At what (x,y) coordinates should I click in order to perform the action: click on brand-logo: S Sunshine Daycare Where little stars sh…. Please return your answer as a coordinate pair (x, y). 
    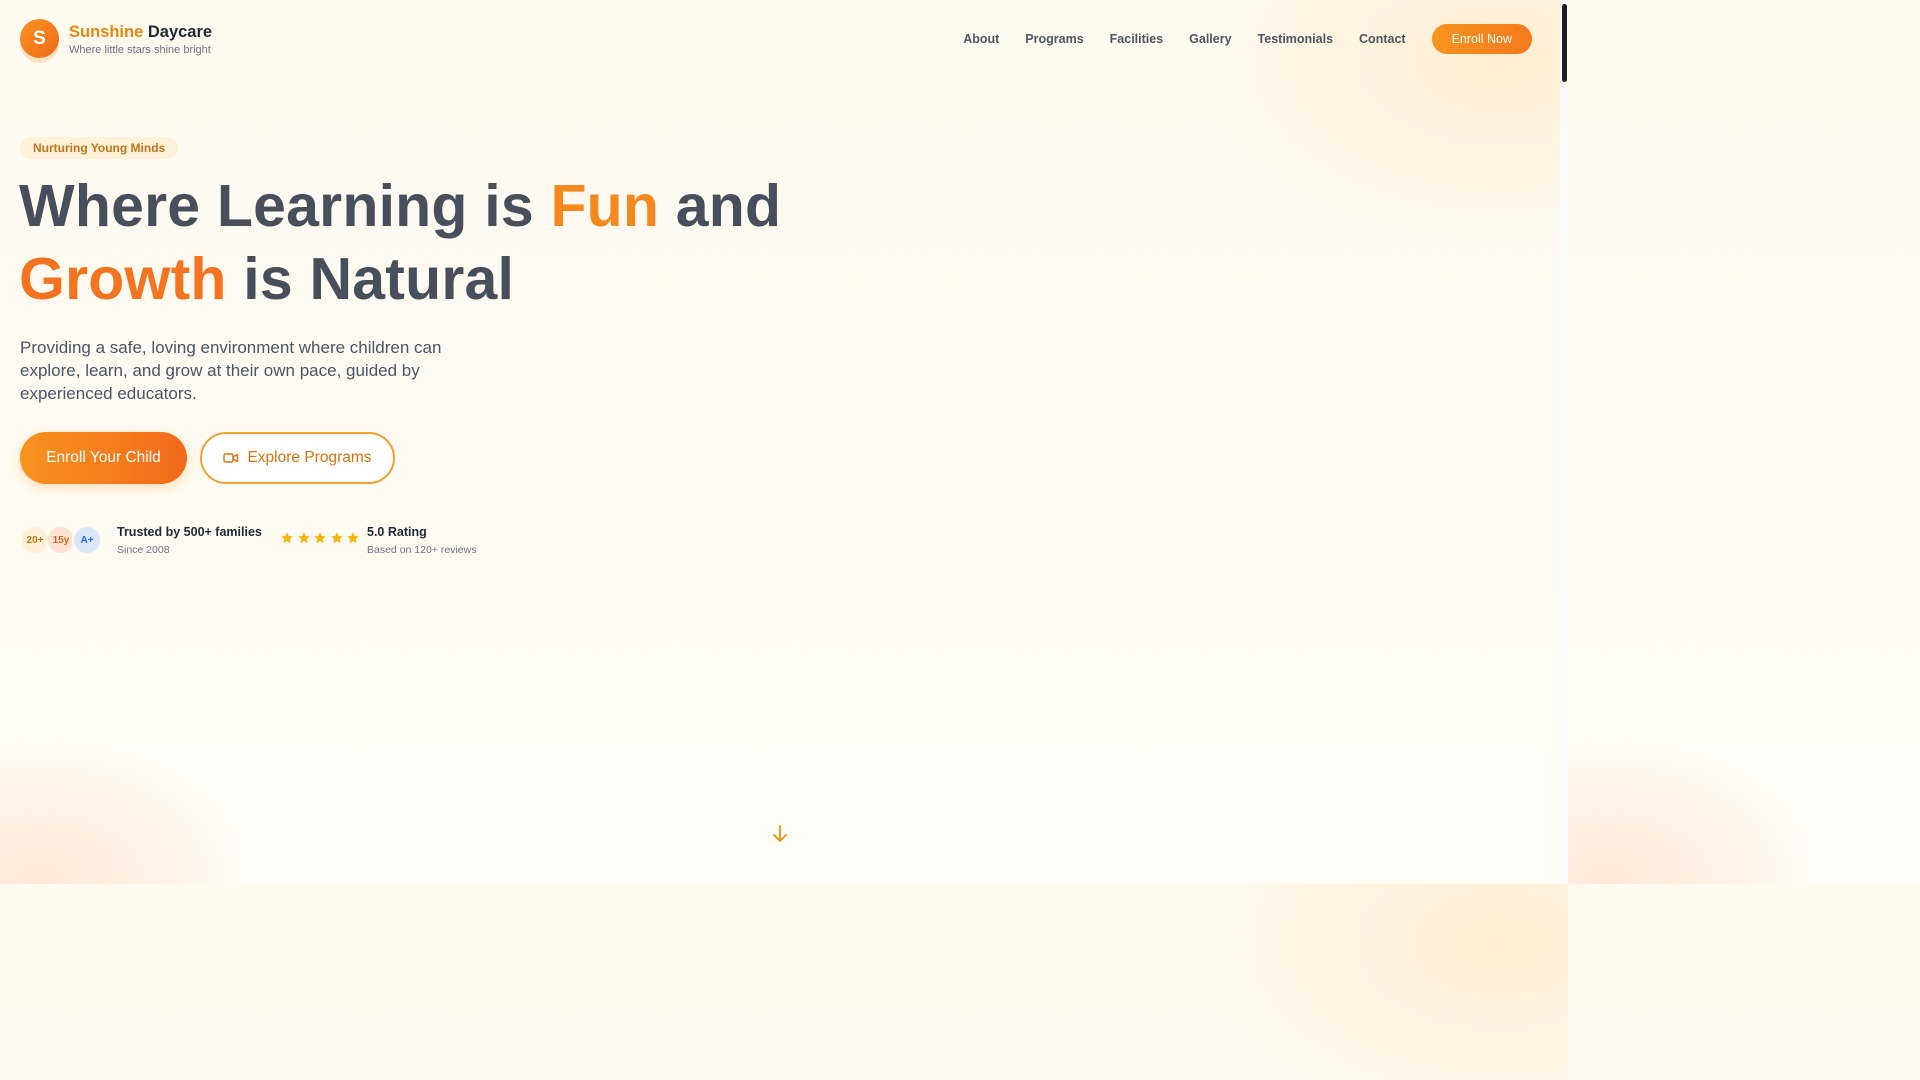
    Looking at the image, I should click on (116, 38).